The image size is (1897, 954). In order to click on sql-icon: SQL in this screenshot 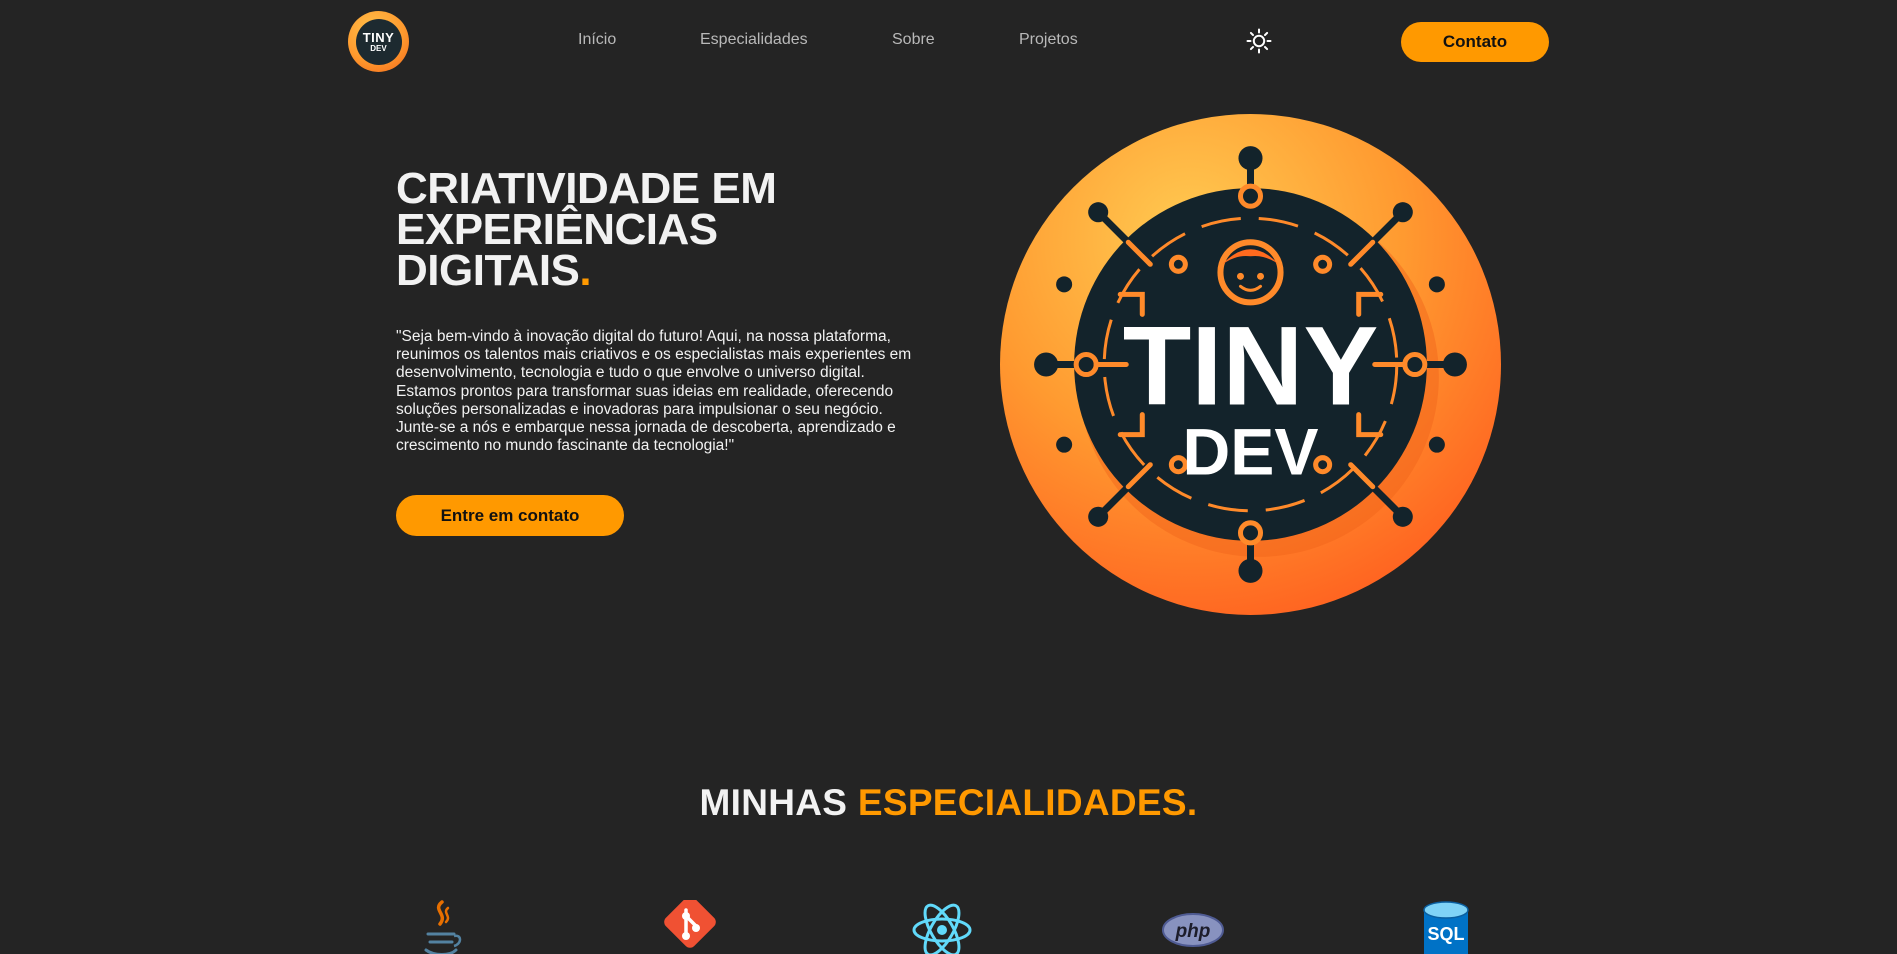, I will do `click(1446, 927)`.